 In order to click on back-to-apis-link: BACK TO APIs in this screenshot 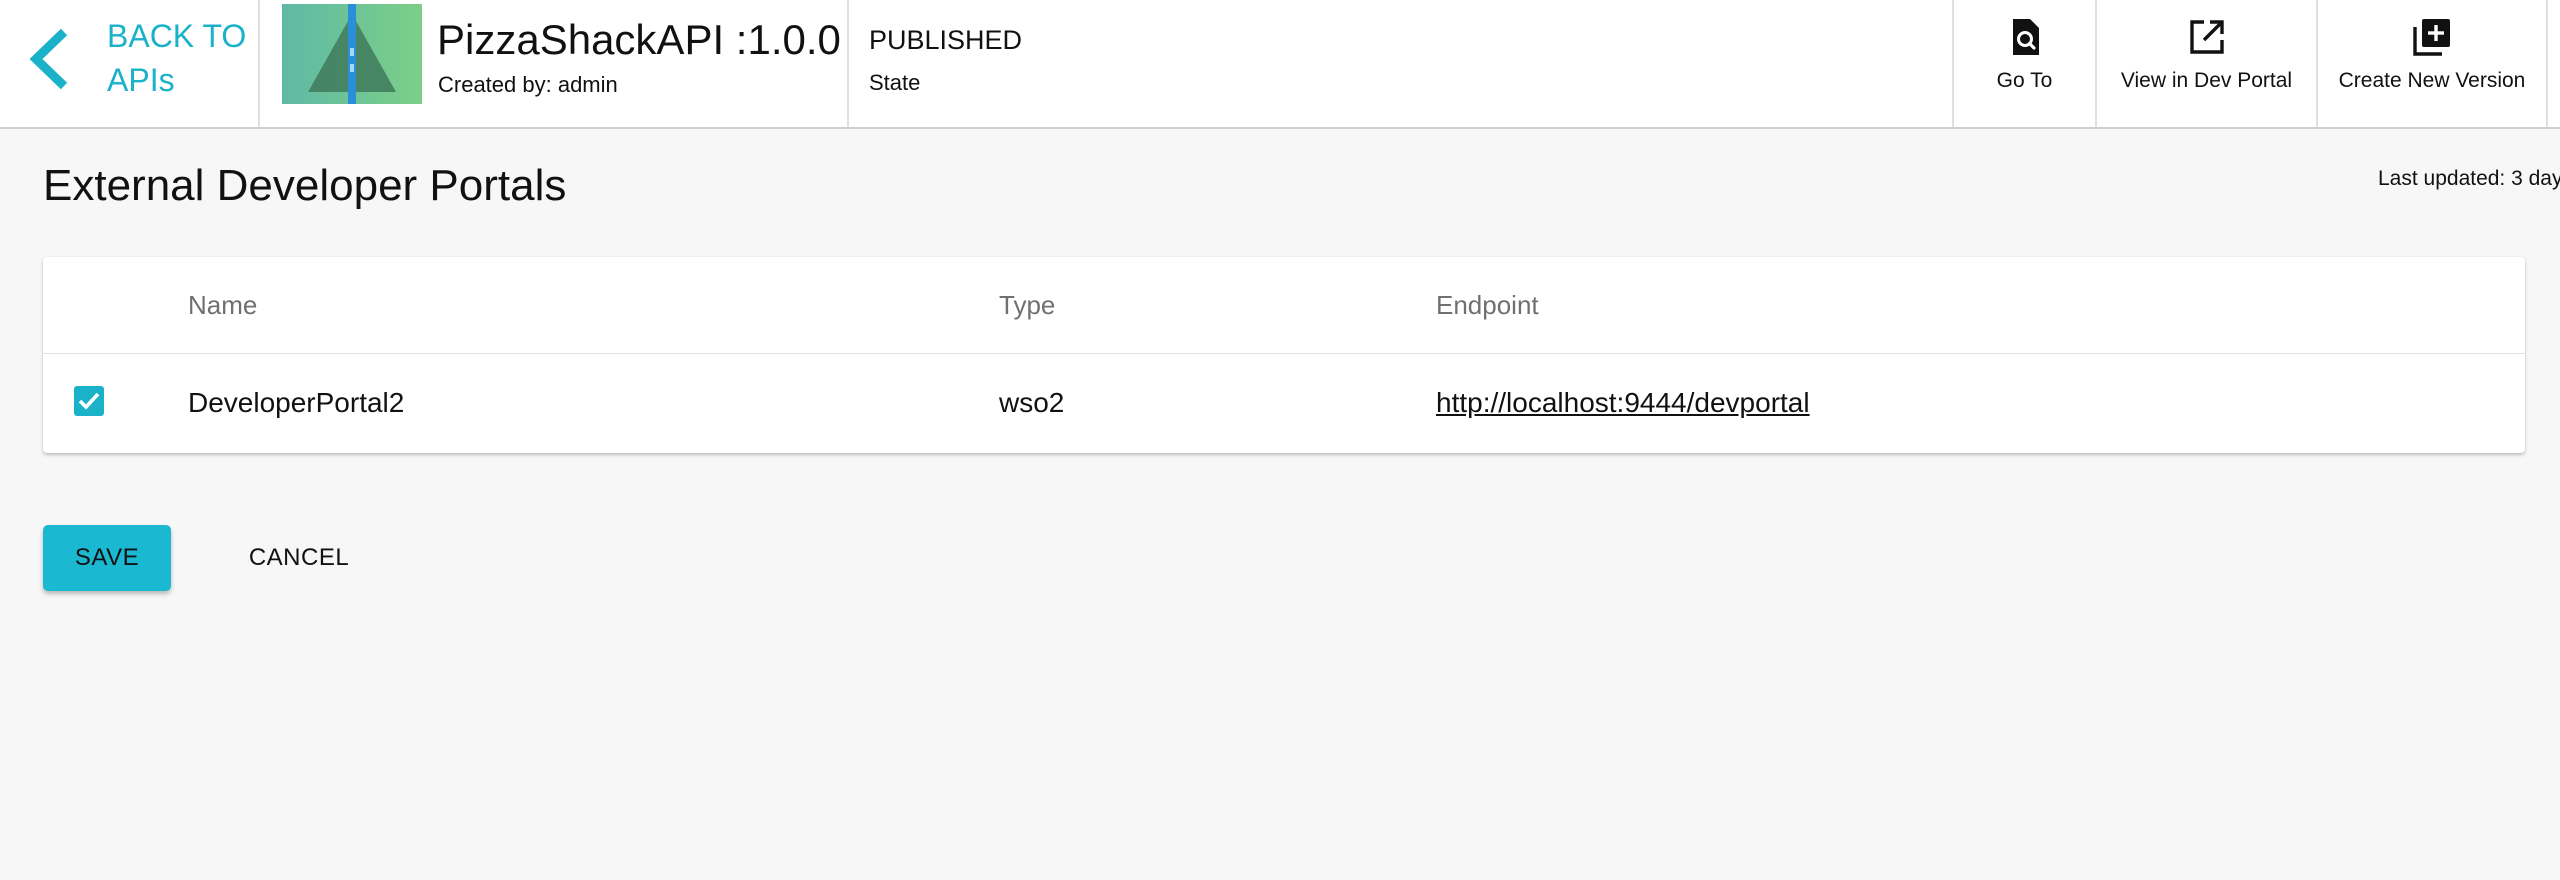, I will do `click(130, 63)`.